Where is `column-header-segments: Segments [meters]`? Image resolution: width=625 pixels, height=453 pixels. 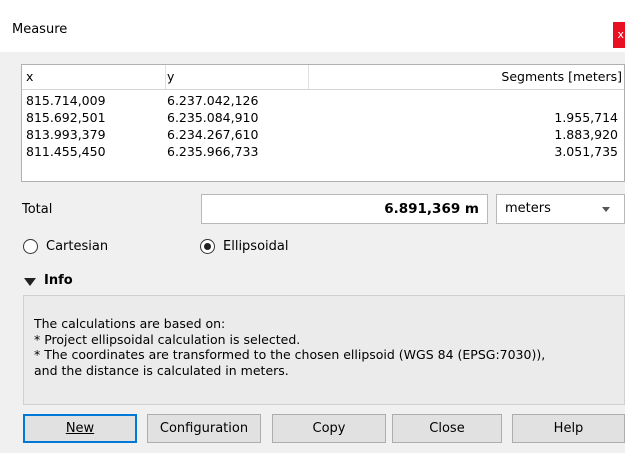
column-header-segments: Segments [meters] is located at coordinates (466, 77).